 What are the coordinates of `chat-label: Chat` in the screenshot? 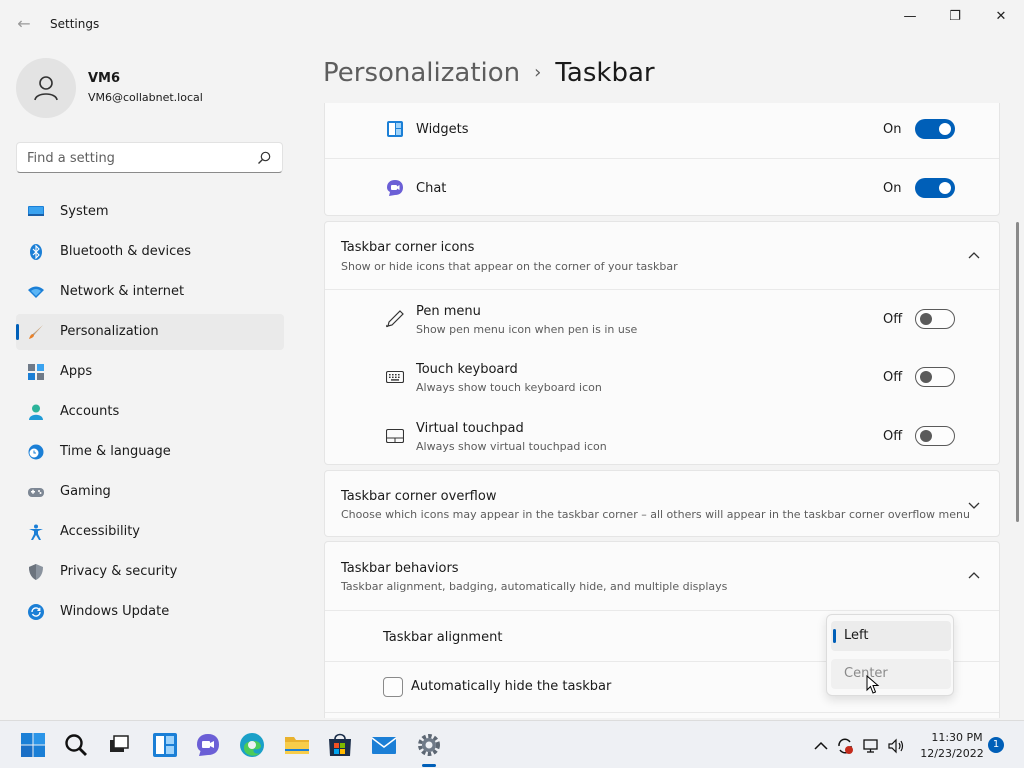 It's located at (431, 188).